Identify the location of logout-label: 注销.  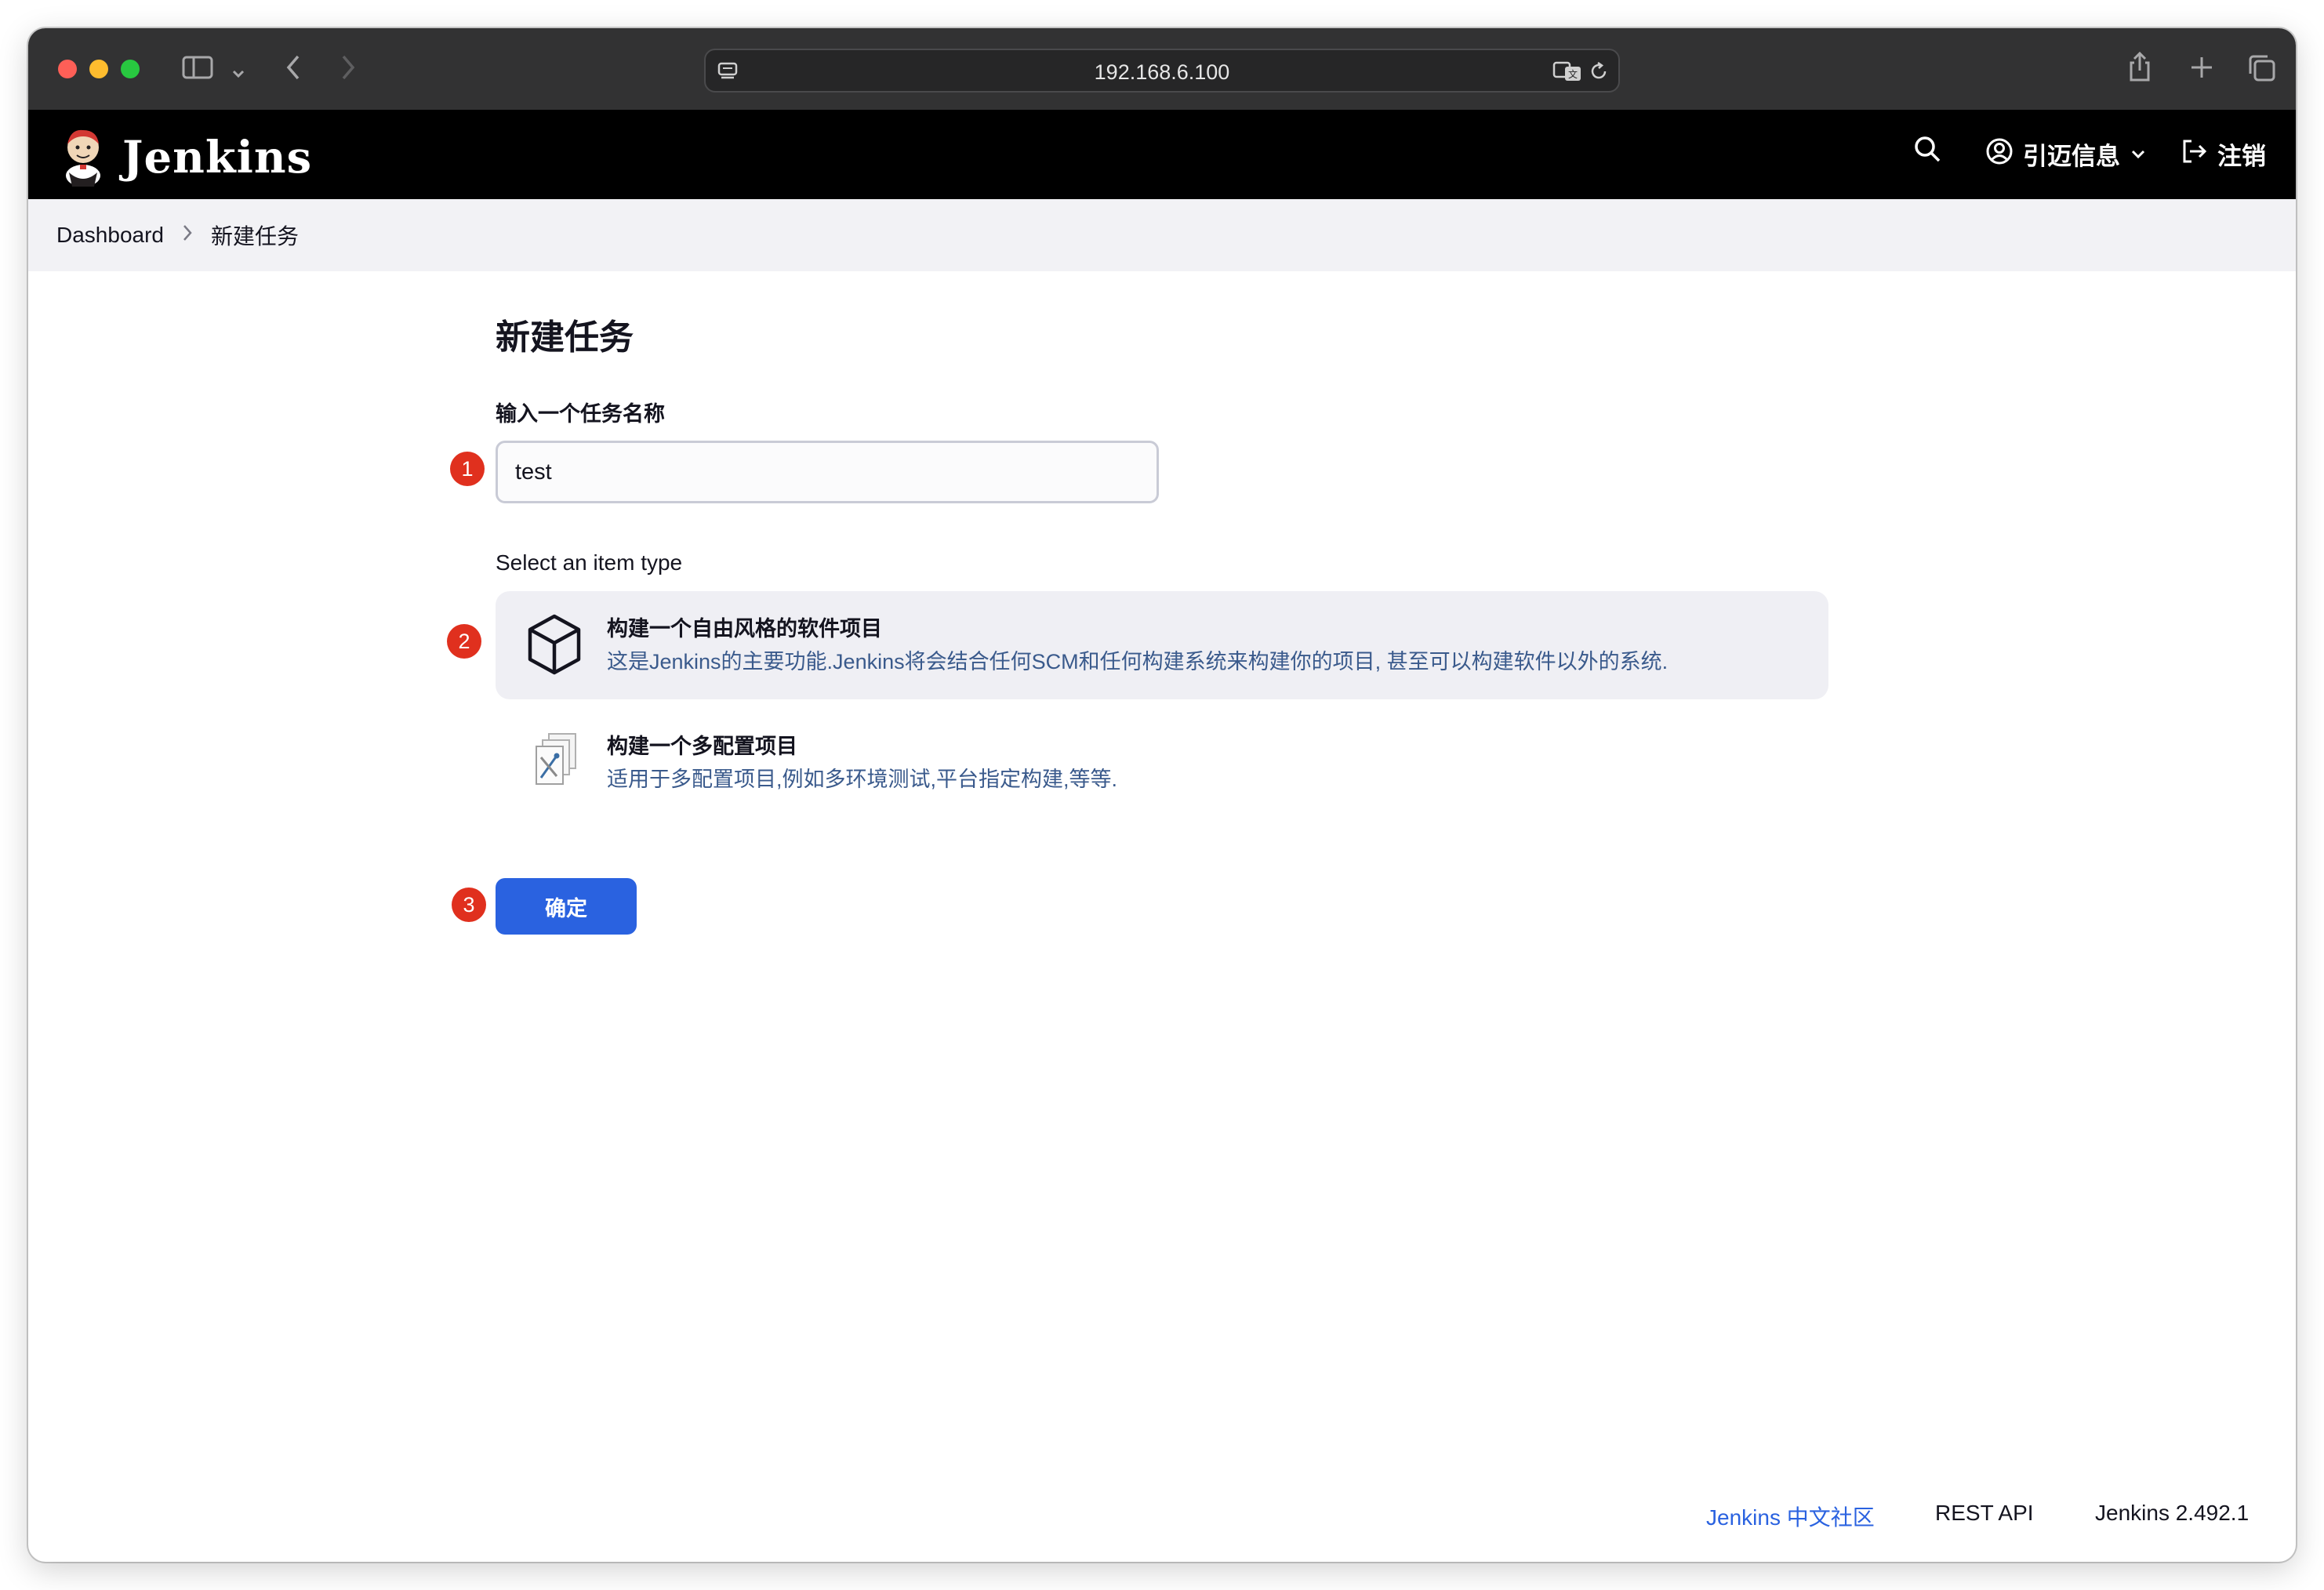
(2241, 156).